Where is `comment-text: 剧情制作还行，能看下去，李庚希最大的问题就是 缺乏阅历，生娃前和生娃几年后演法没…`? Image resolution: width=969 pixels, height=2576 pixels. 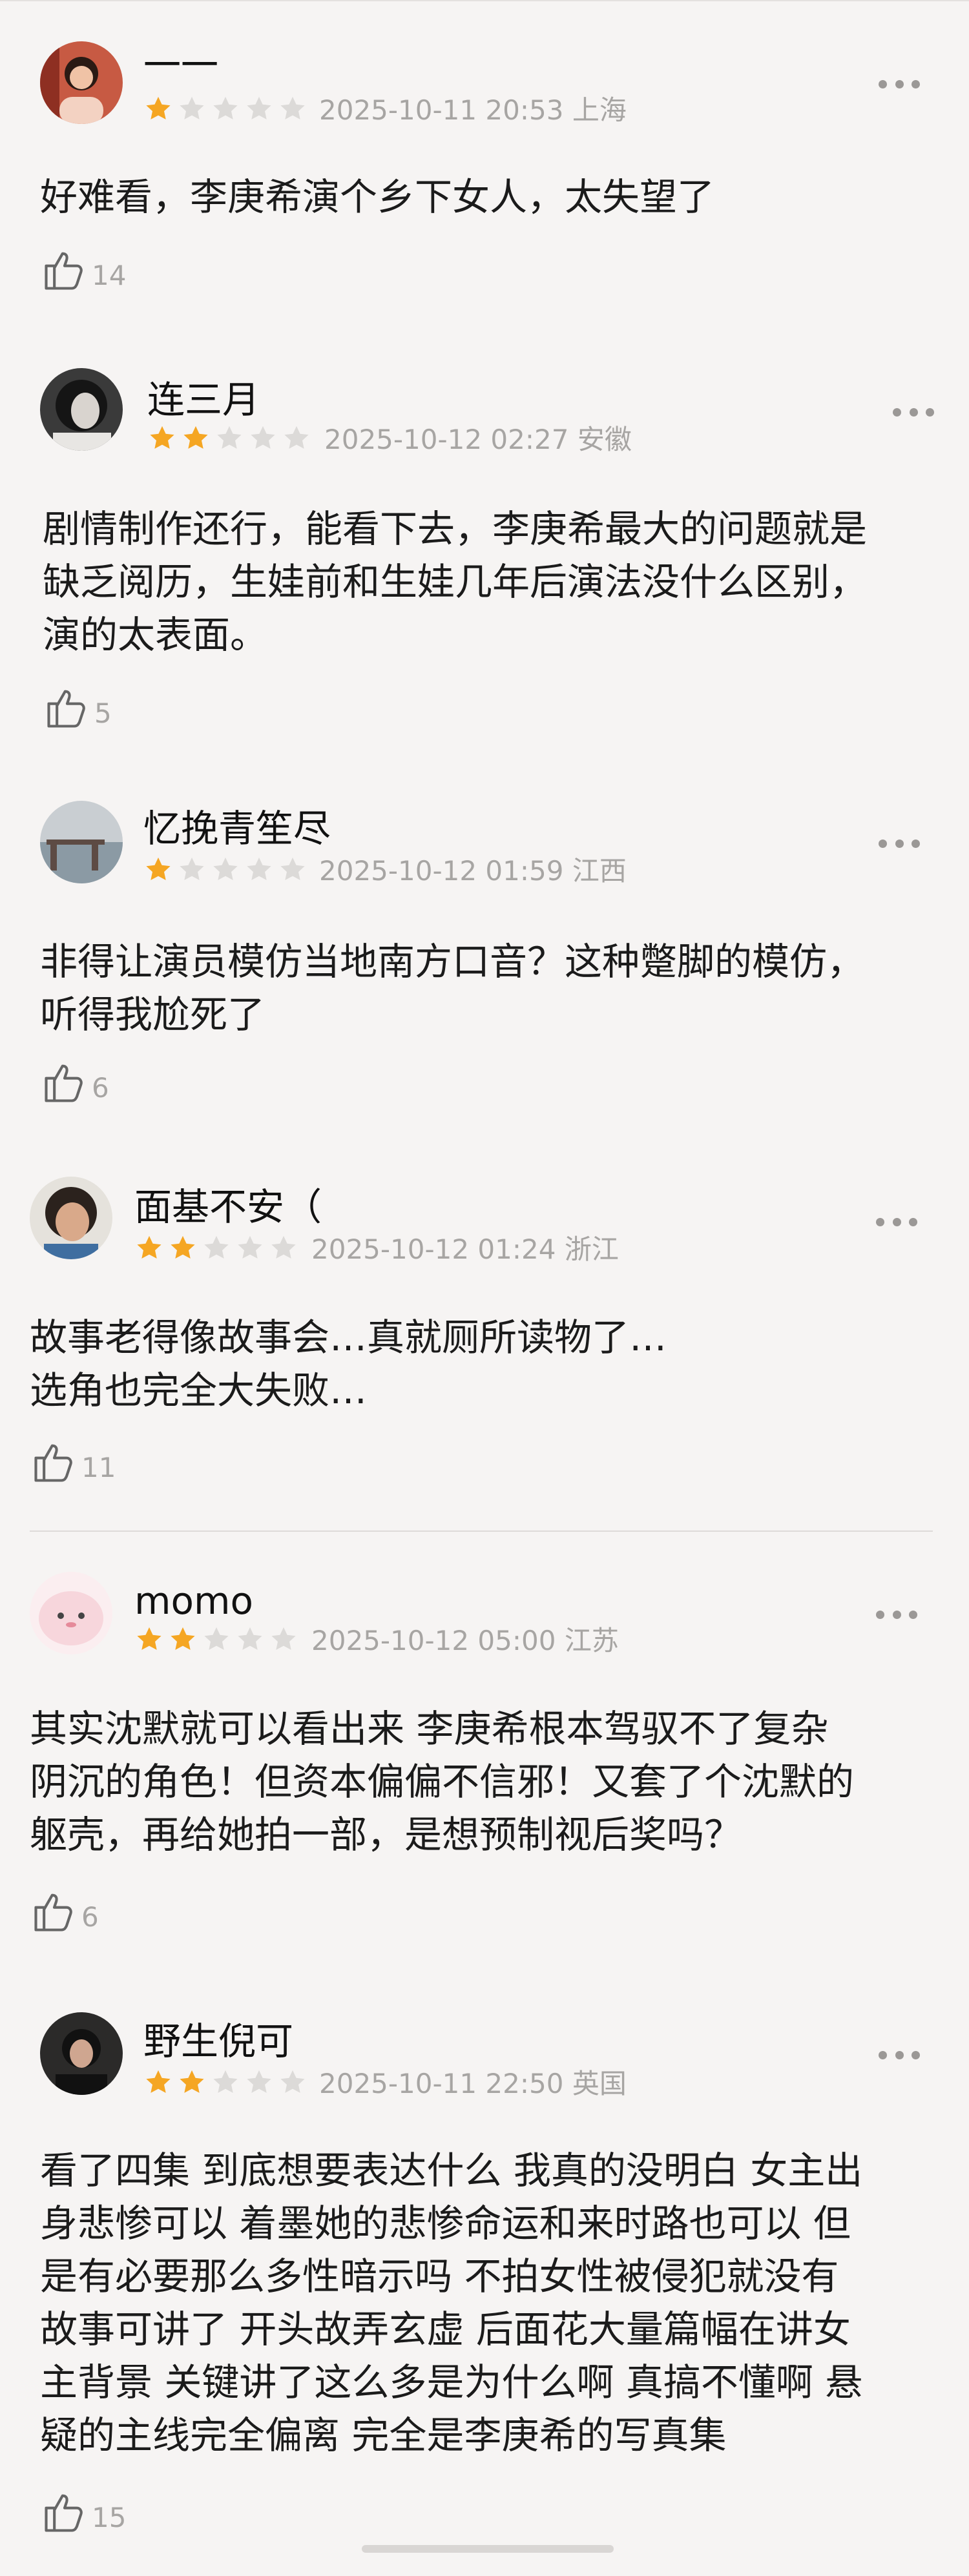 comment-text: 剧情制作还行，能看下去，李庚希最大的问题就是 缺乏阅历，生娃前和生娃几年后演法没… is located at coordinates (456, 582).